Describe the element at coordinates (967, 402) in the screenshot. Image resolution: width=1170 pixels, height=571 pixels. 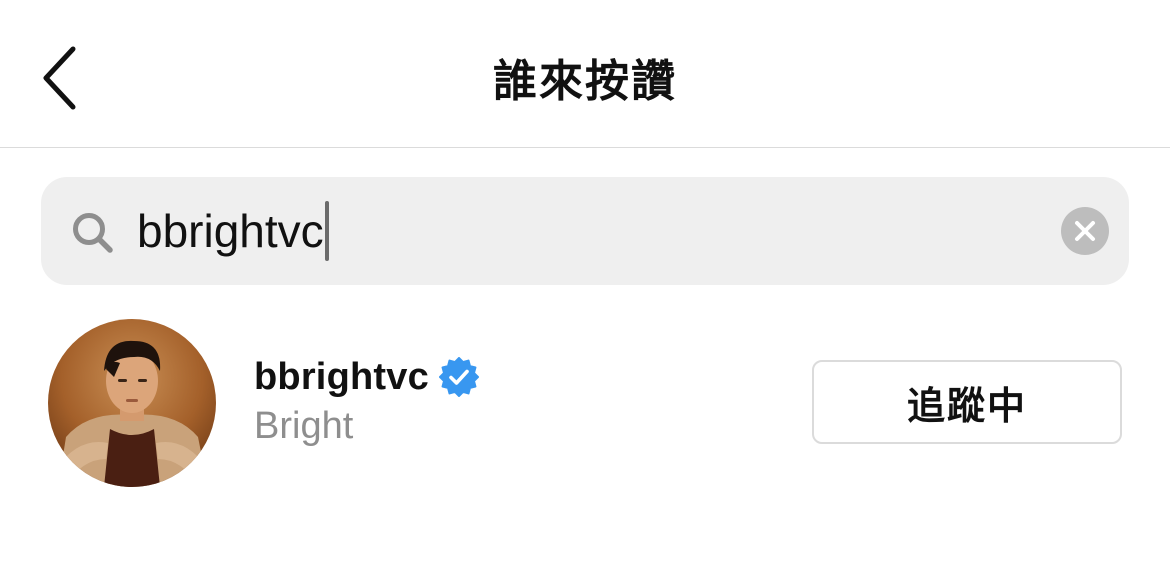
I see `following-button: 追蹤中` at that location.